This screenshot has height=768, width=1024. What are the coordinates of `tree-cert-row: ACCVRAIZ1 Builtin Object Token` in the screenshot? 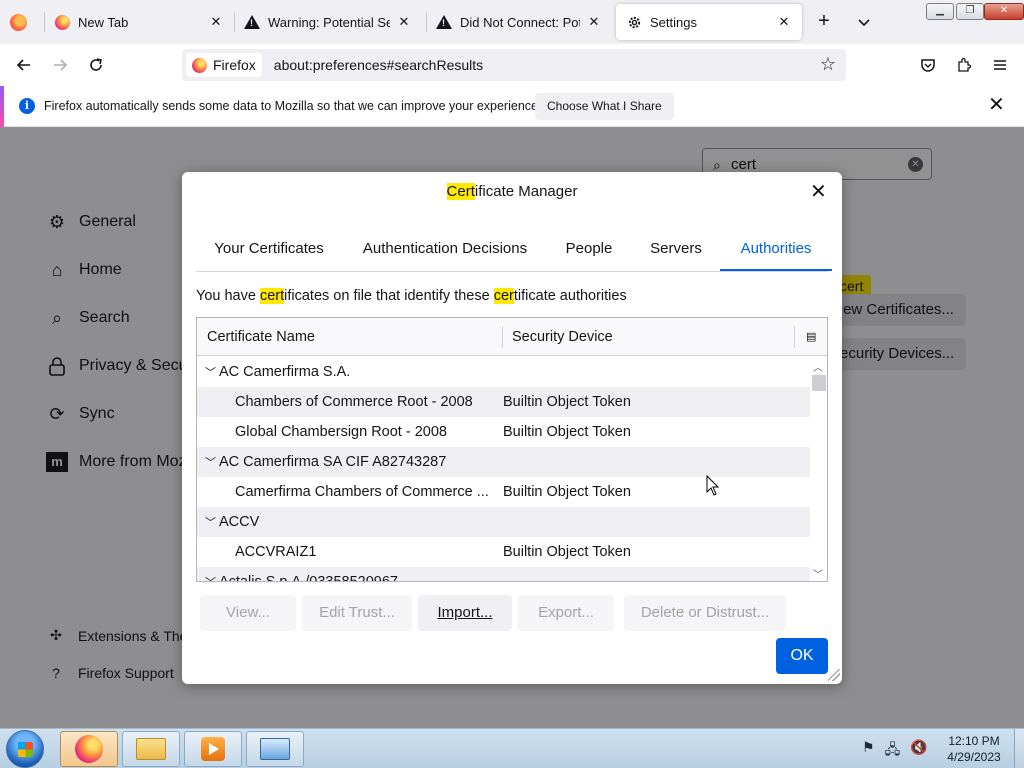 It's located at (503, 552).